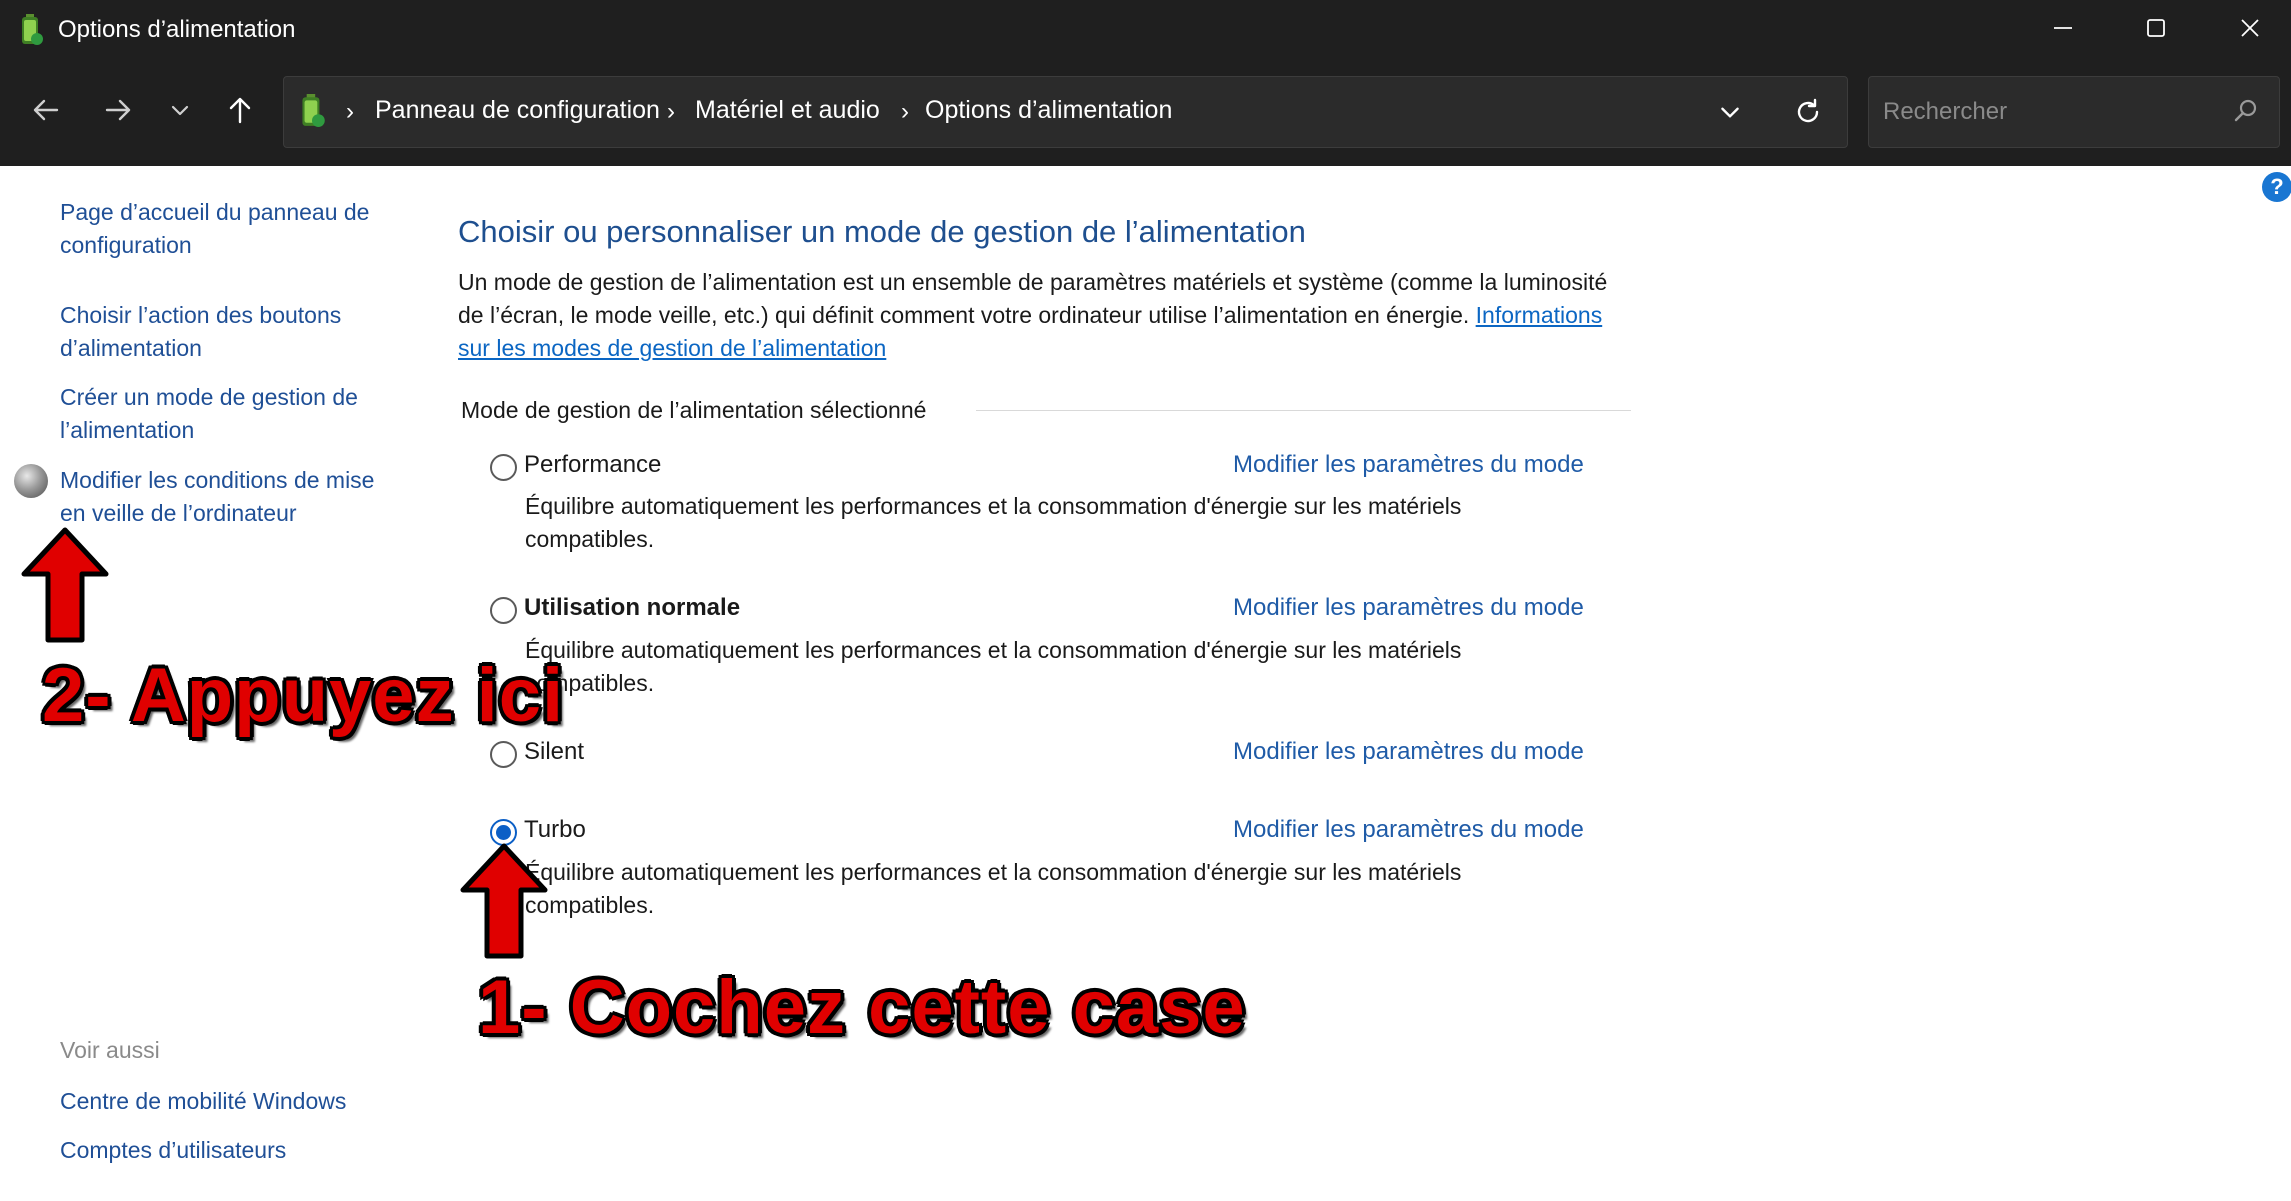  I want to click on arrow-right-icon, so click(118, 112).